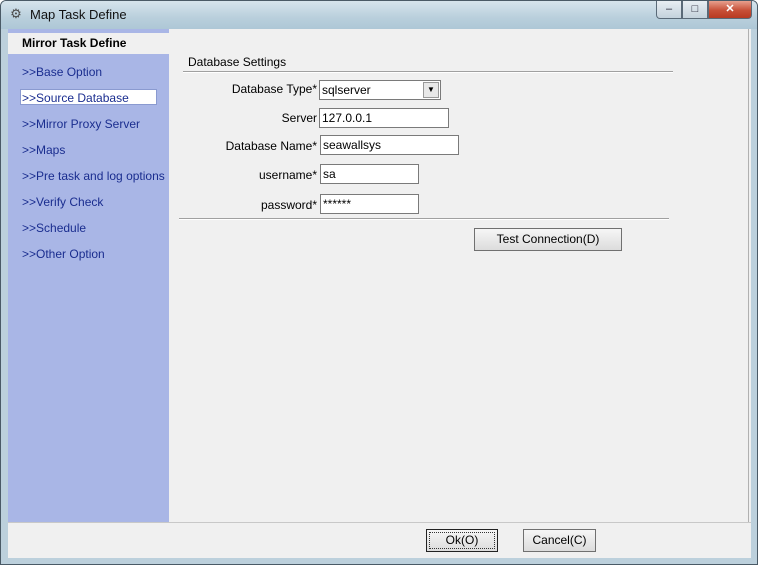 This screenshot has width=758, height=565. Describe the element at coordinates (346, 90) in the screenshot. I see `database-type-value: sqlserver` at that location.